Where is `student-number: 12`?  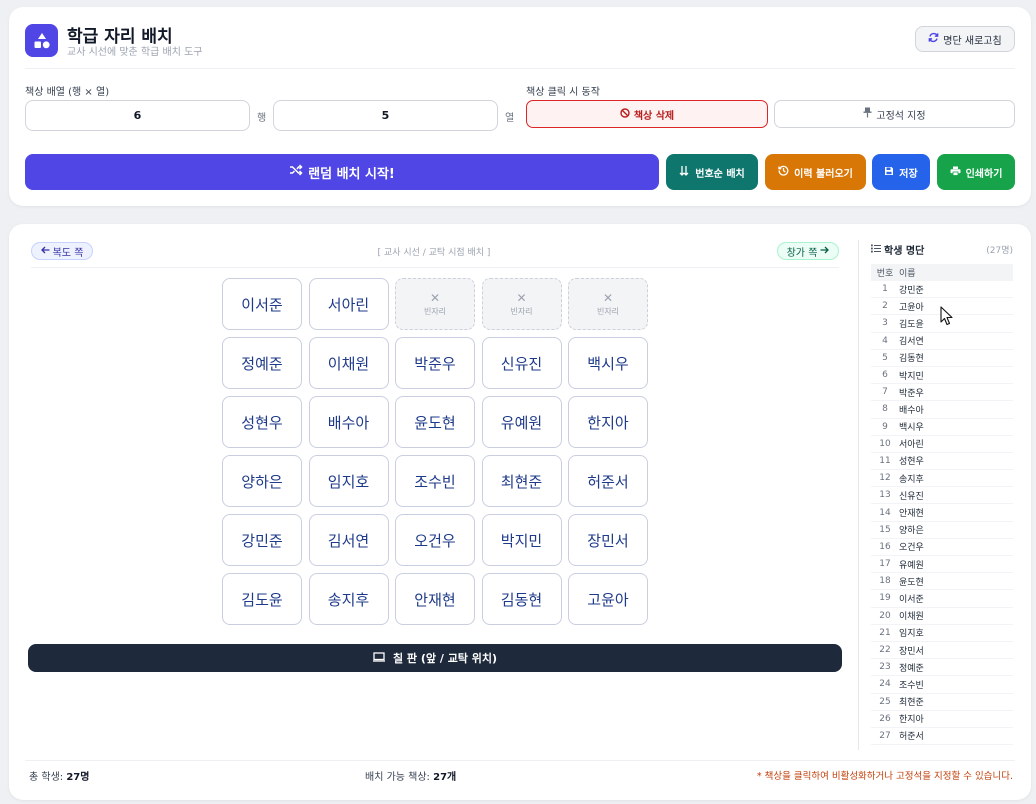
student-number: 12 is located at coordinates (885, 478).